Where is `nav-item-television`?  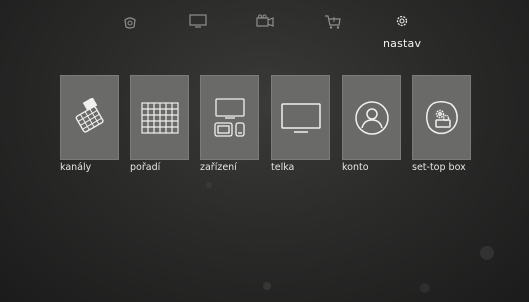 nav-item-television is located at coordinates (198, 21).